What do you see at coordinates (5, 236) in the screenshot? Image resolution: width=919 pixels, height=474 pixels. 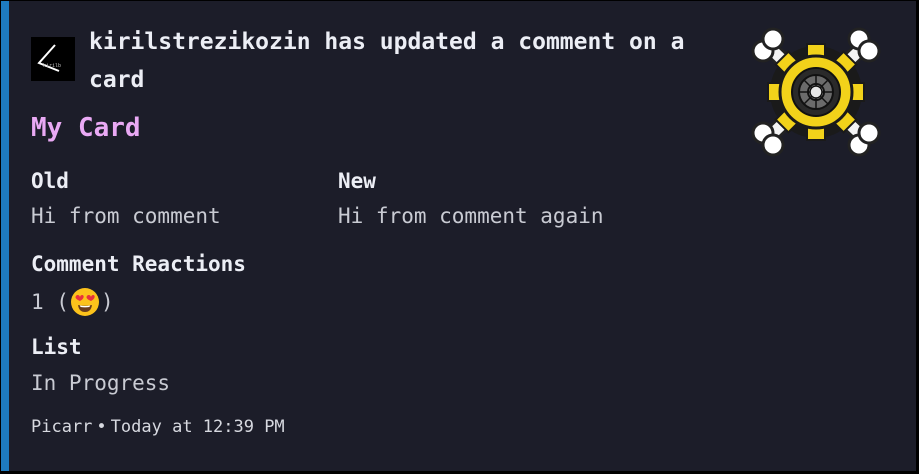 I see `accent-bar` at bounding box center [5, 236].